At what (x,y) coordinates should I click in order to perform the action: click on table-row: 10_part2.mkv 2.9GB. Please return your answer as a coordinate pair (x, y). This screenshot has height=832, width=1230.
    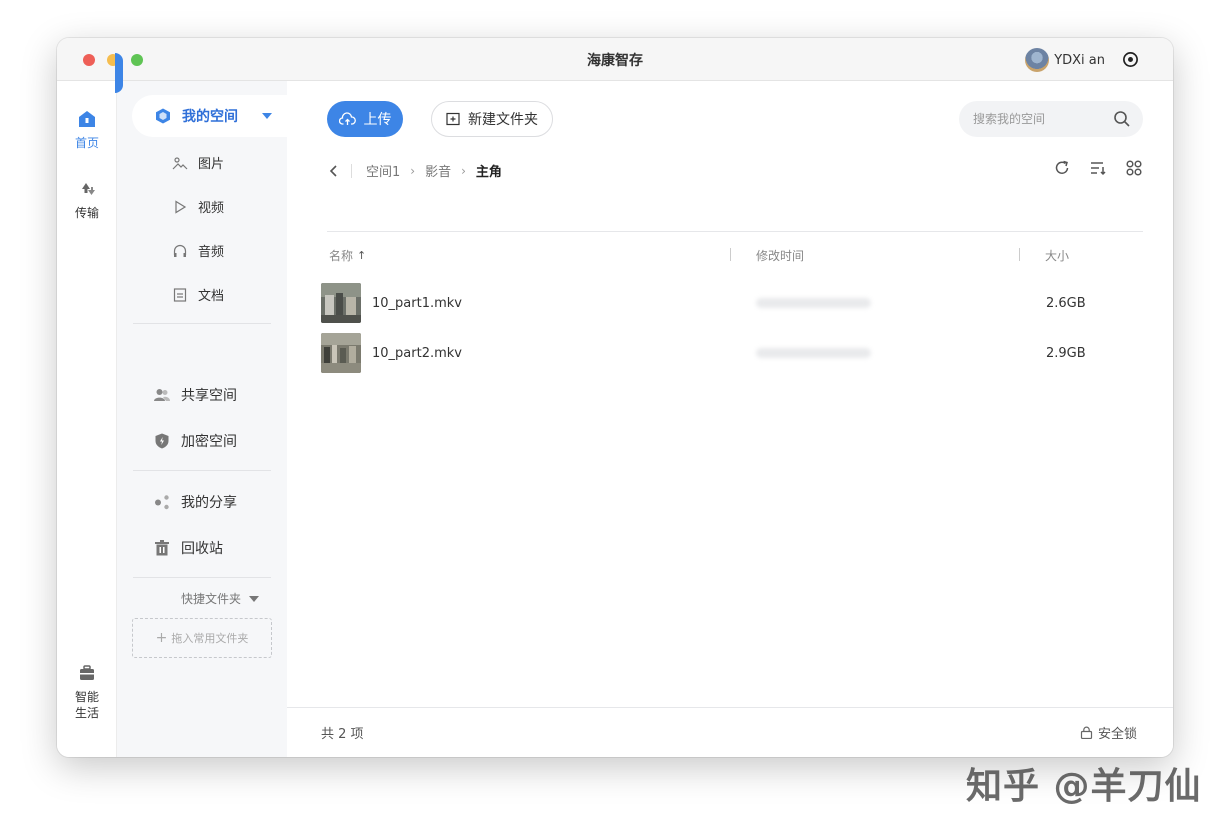
    Looking at the image, I should click on (732, 353).